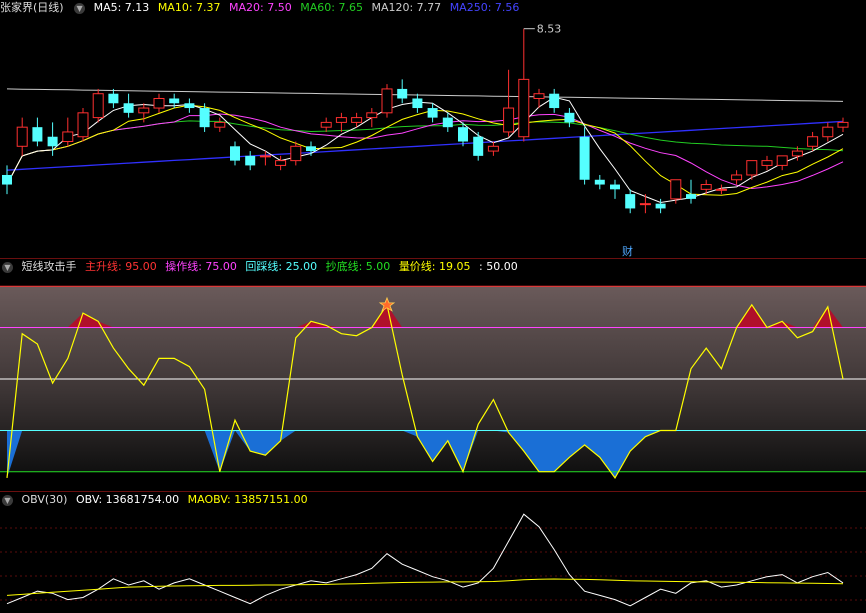  I want to click on main-up-label: 主升线: 95.00, so click(121, 266).